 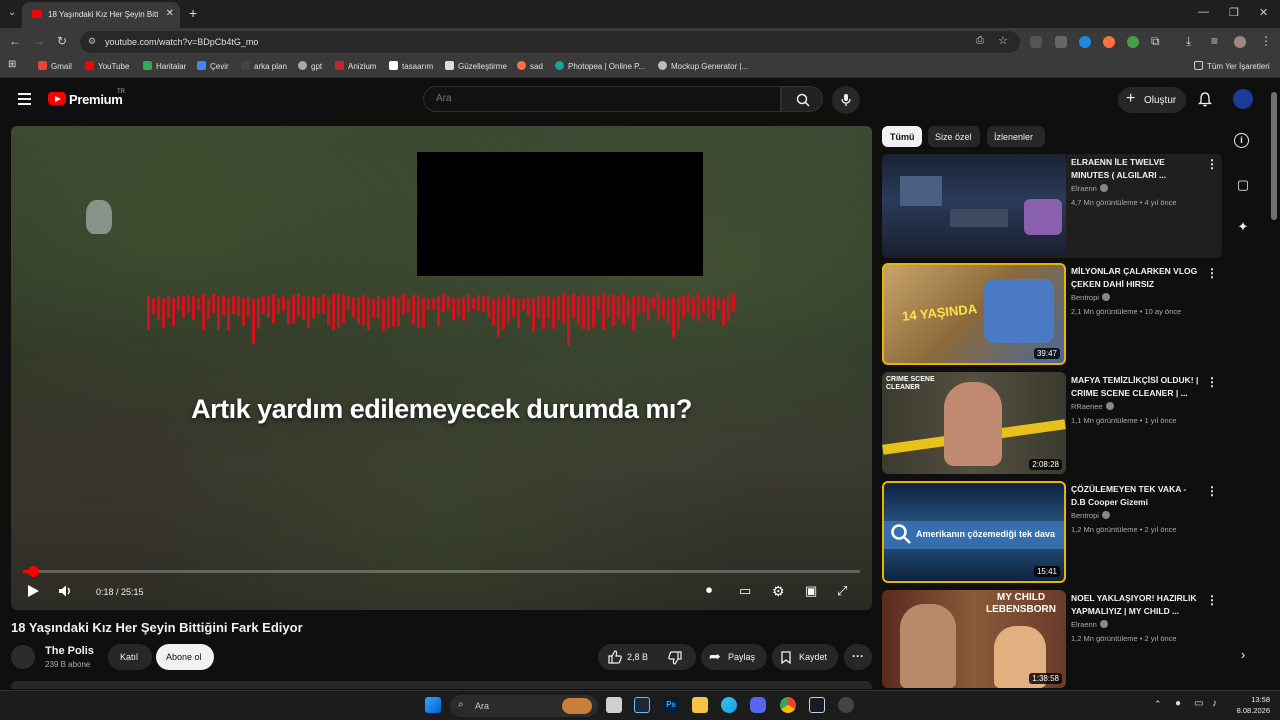 What do you see at coordinates (954, 136) in the screenshot?
I see `chip-for-you: Size özel` at bounding box center [954, 136].